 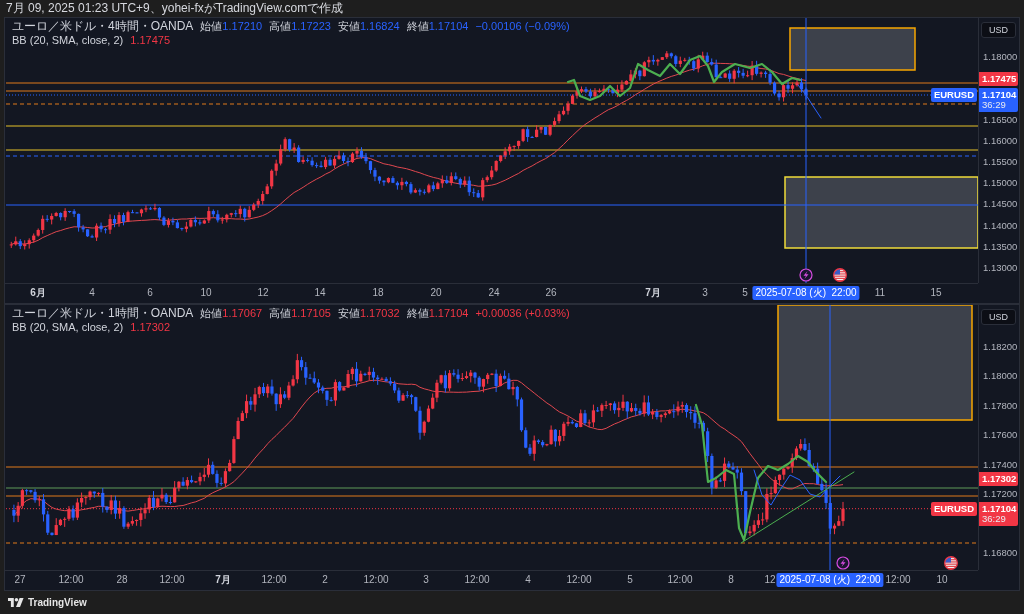 What do you see at coordinates (436, 293) in the screenshot?
I see `time-tick: 20` at bounding box center [436, 293].